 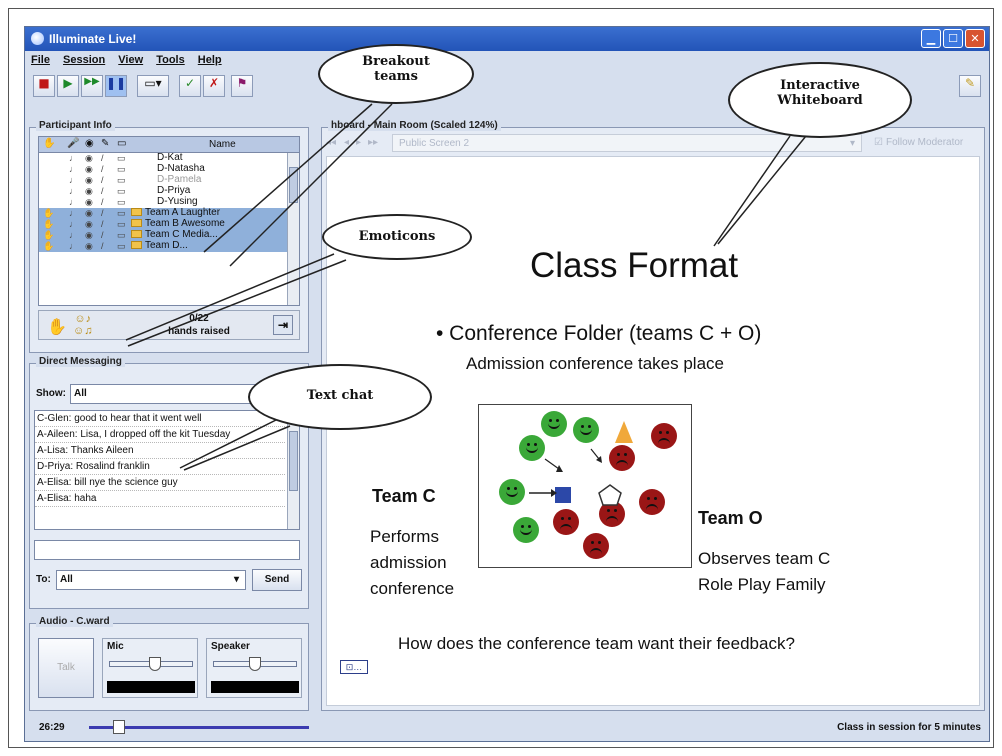 I want to click on menu-tools: Tools, so click(x=170, y=60).